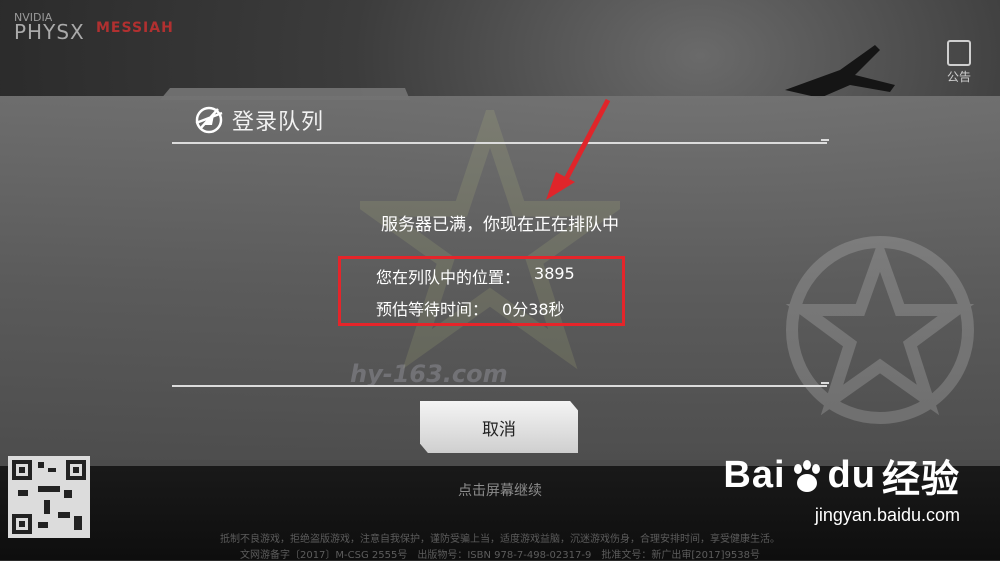 The width and height of the screenshot is (1000, 561). What do you see at coordinates (840, 71) in the screenshot?
I see `jet-silhouette` at bounding box center [840, 71].